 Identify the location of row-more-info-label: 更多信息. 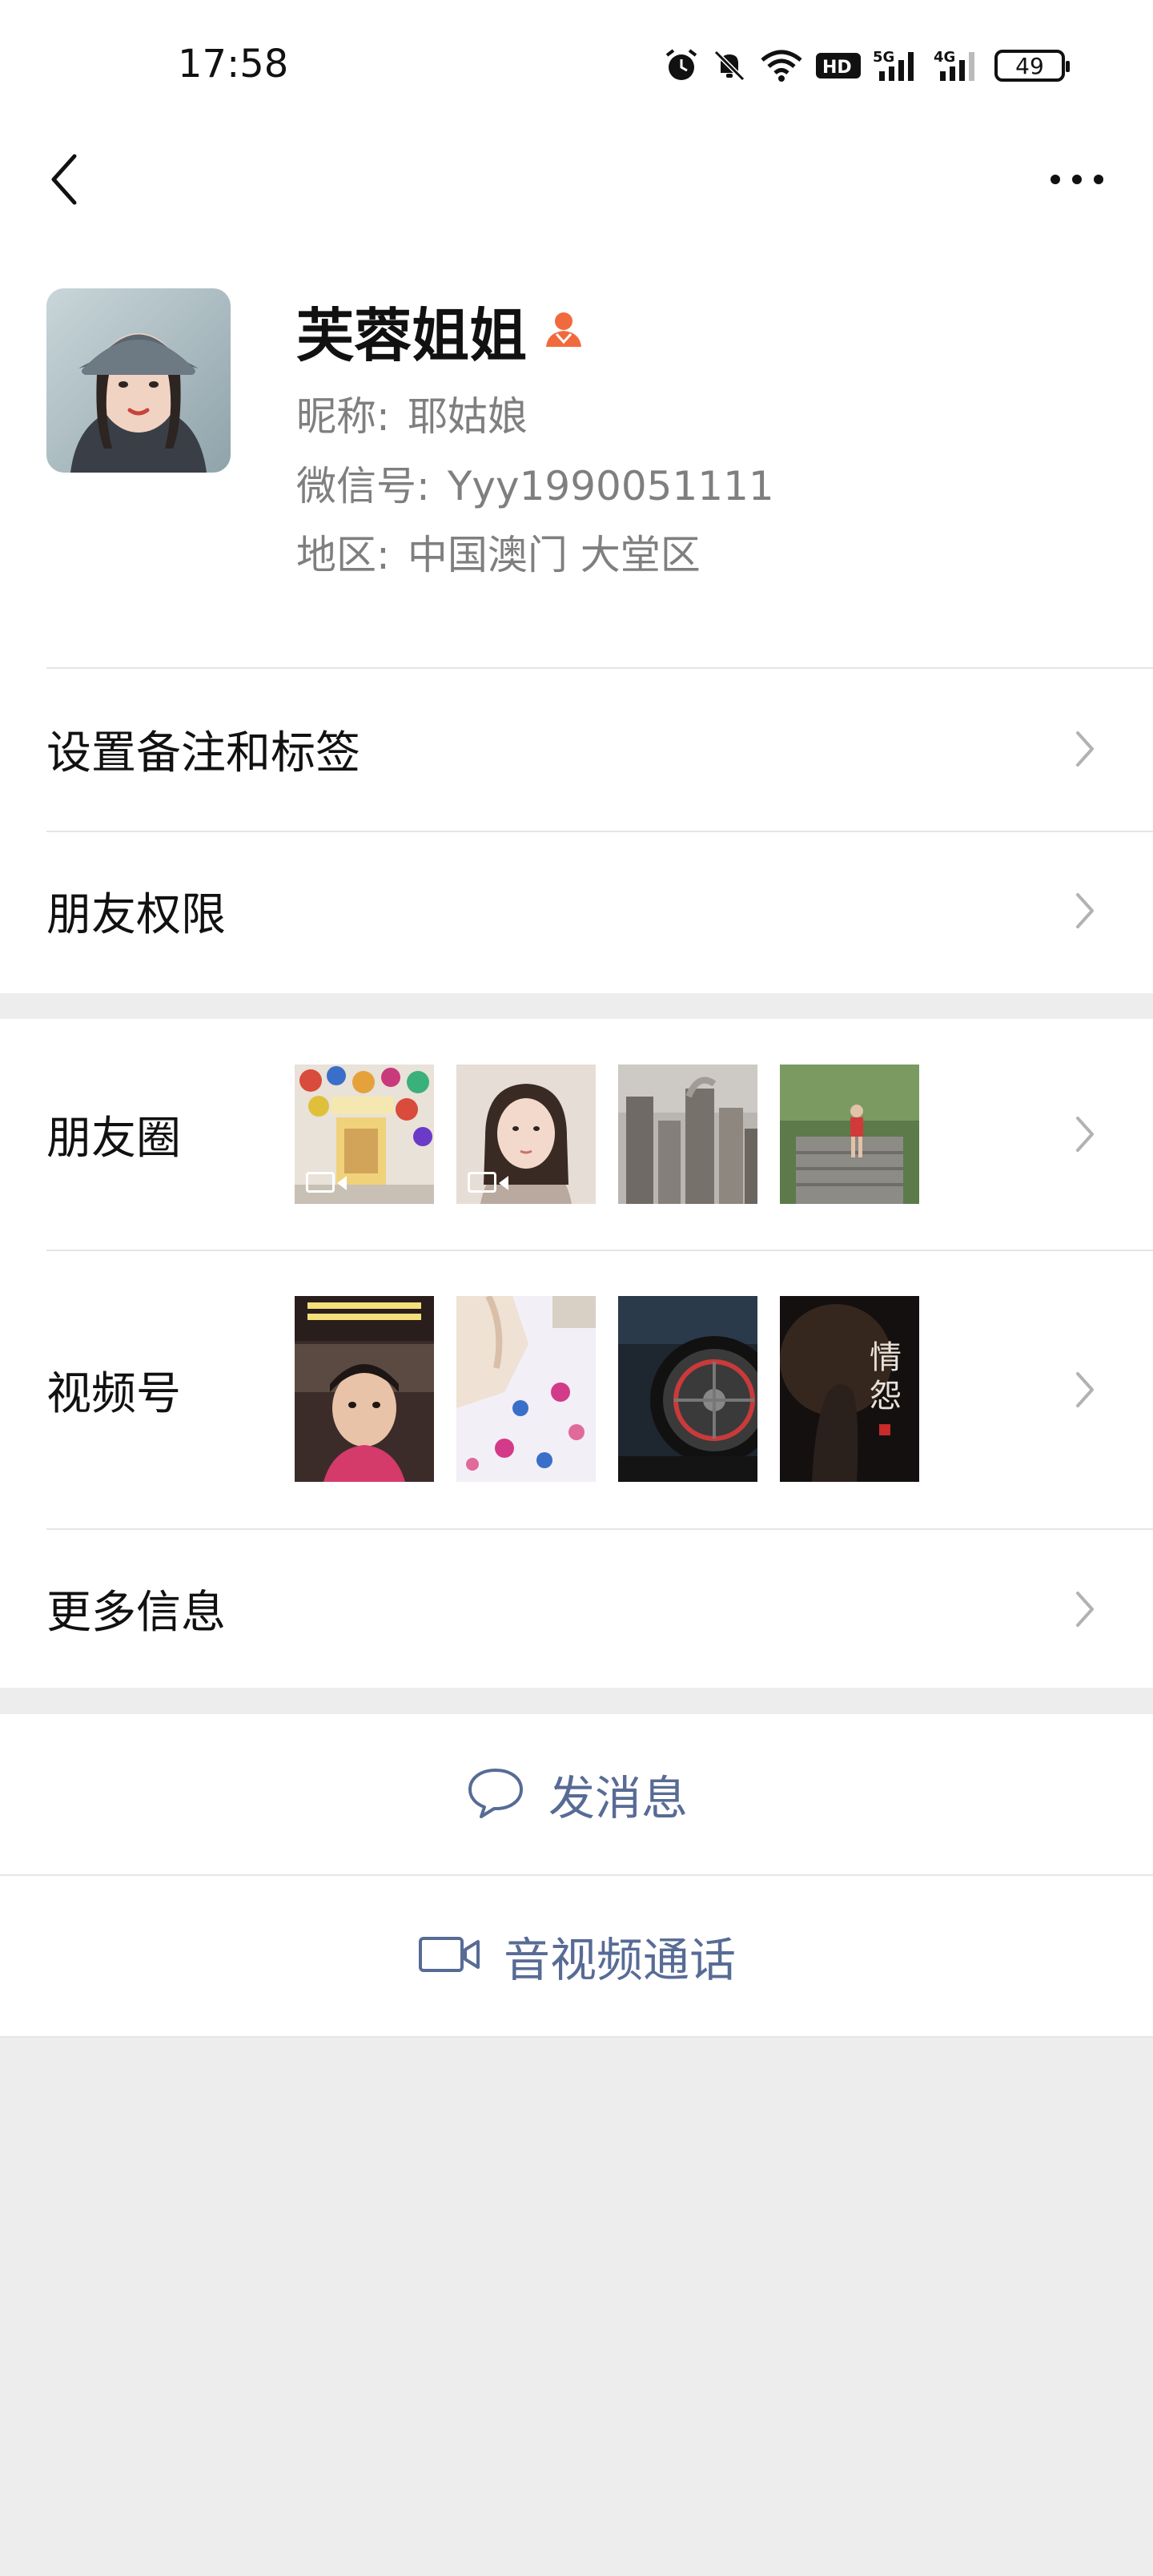
(136, 1613).